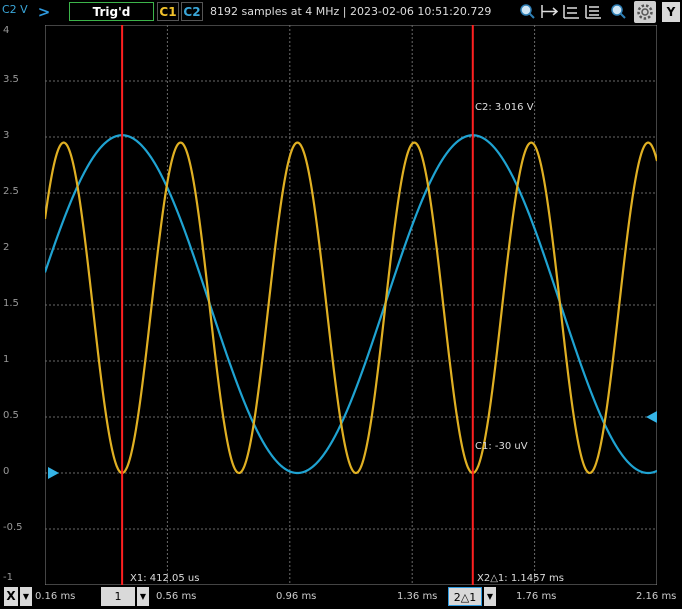 The width and height of the screenshot is (682, 609). Describe the element at coordinates (593, 11) in the screenshot. I see `zoom-xy-icon` at that location.